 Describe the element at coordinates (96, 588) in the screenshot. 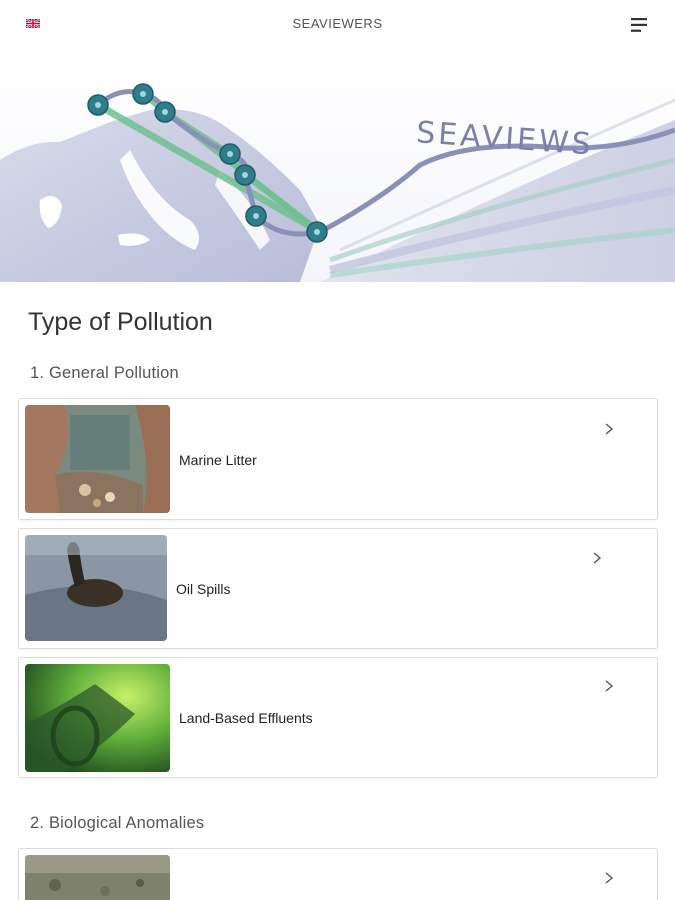

I see `oil-spills-thumbnail` at that location.